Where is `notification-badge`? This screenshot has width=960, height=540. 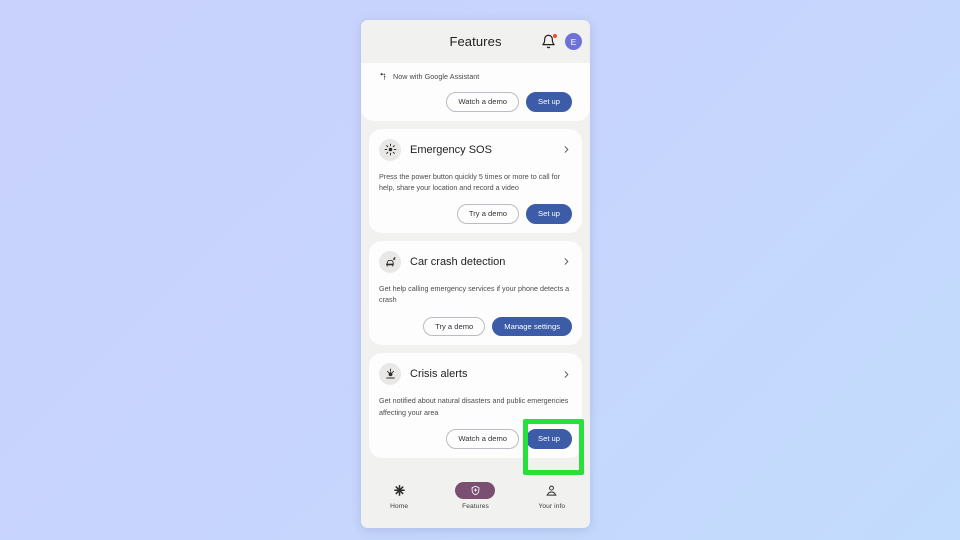 notification-badge is located at coordinates (555, 36).